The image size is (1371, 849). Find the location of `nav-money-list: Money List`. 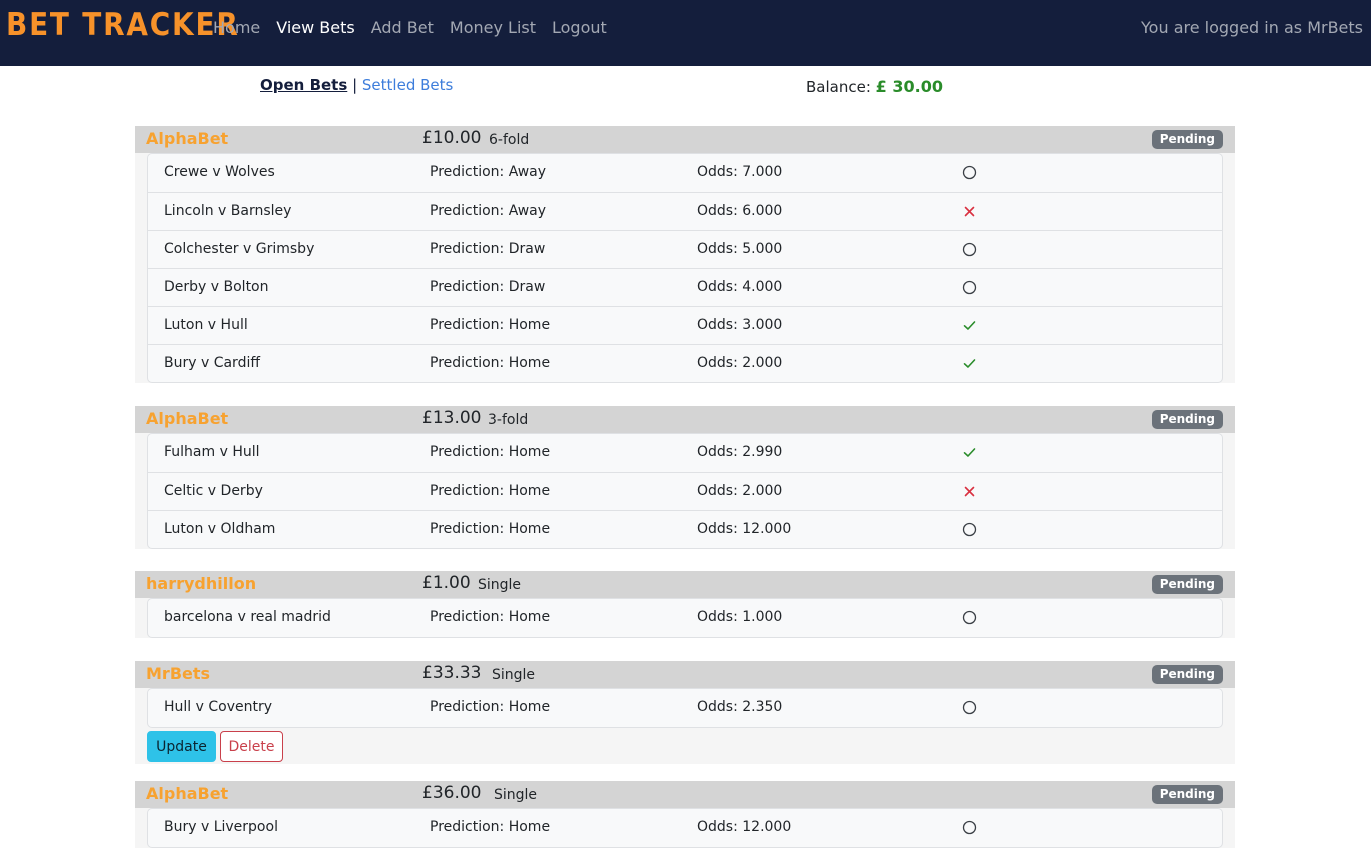

nav-money-list: Money List is located at coordinates (493, 28).